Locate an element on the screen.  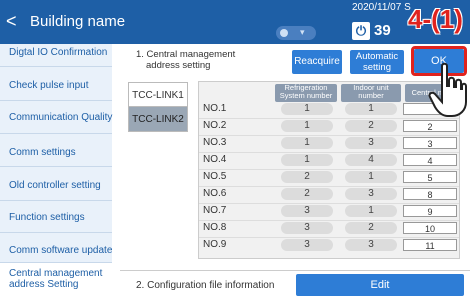
indoor-value: 4 is located at coordinates (371, 160).